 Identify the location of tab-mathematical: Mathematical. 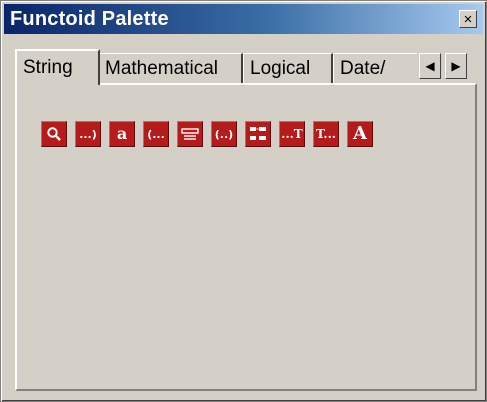
(170, 68).